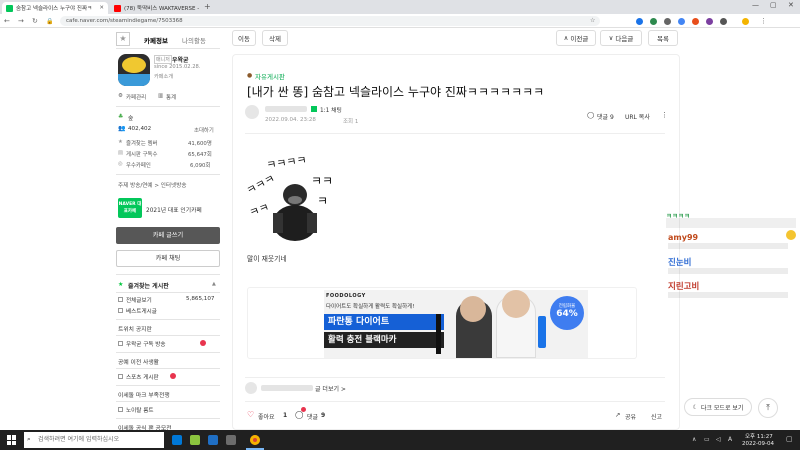  What do you see at coordinates (134, 70) in the screenshot?
I see `cafe-logo` at bounding box center [134, 70].